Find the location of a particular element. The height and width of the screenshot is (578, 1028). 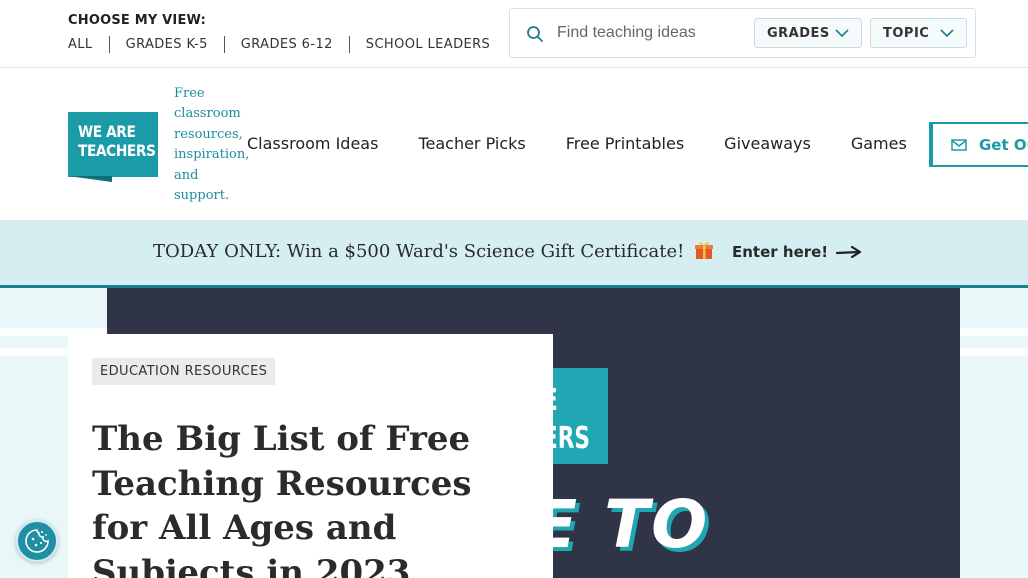

nav-item-free-printables: Free Printables is located at coordinates (625, 143).